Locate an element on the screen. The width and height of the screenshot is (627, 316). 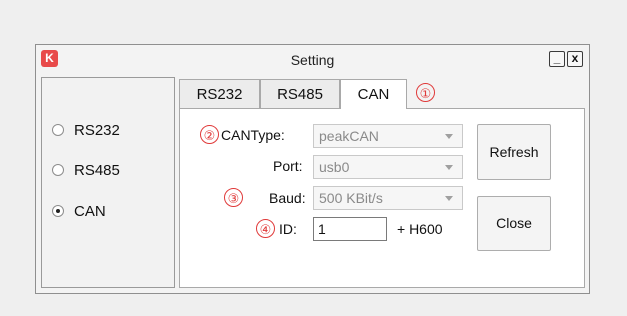
radio-rs485-indicator is located at coordinates (58, 170).